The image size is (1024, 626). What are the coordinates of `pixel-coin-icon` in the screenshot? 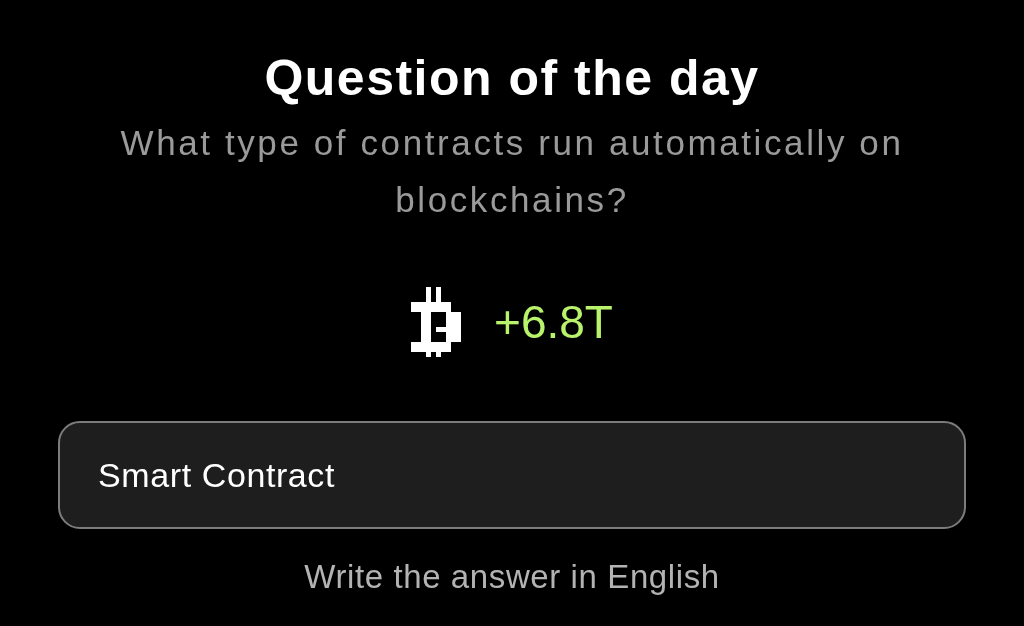 It's located at (436, 322).